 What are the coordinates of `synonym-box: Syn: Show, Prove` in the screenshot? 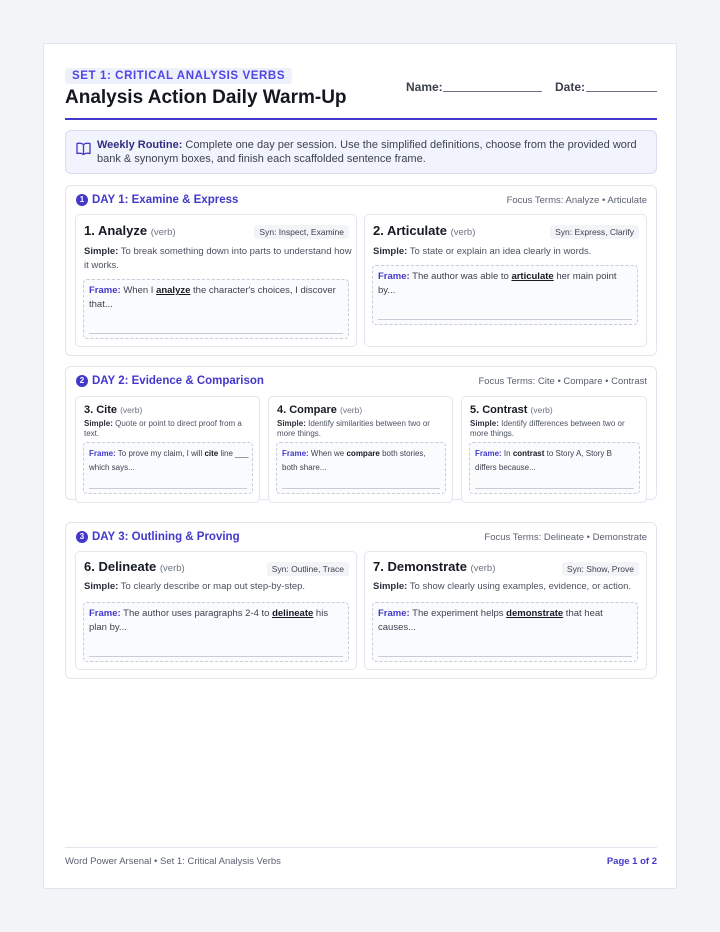 It's located at (600, 569).